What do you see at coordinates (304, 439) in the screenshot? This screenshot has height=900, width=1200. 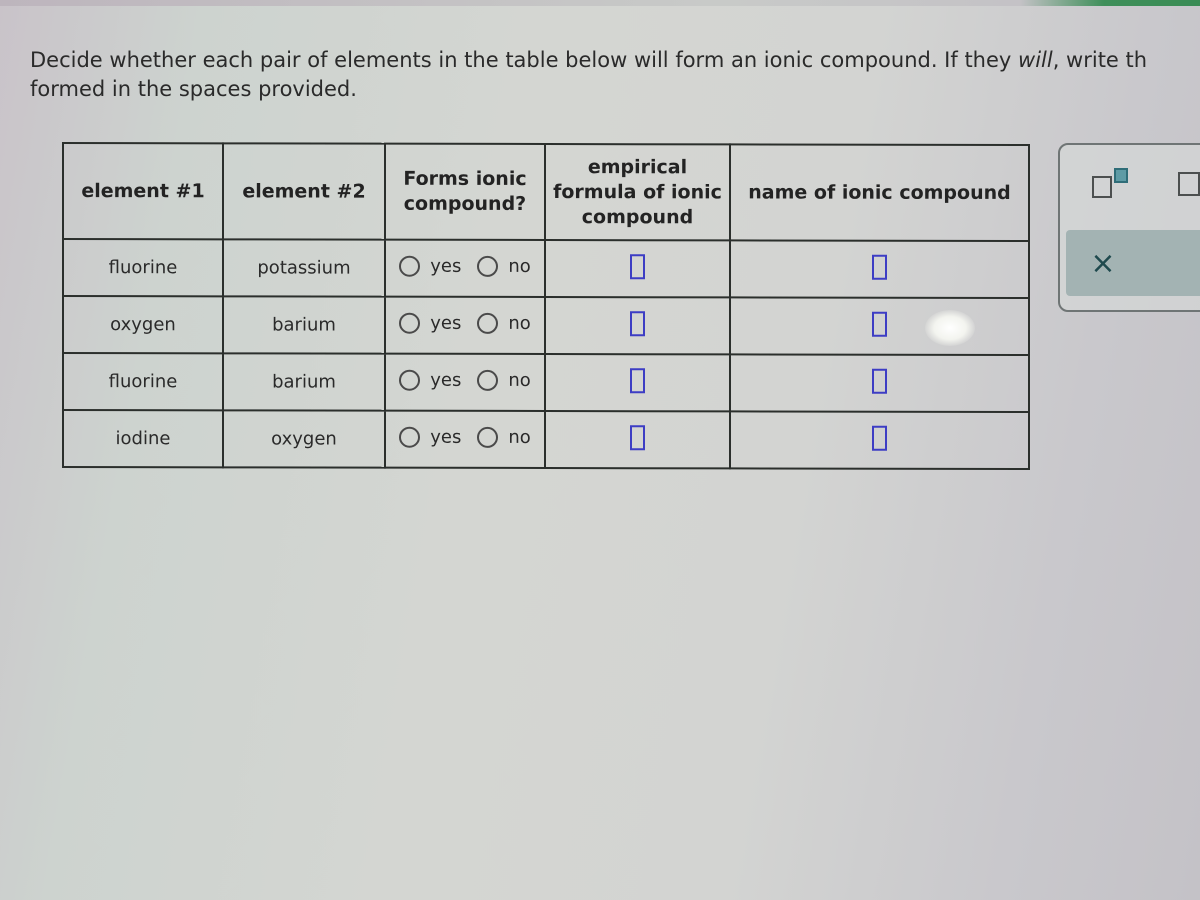 I see `element-2-cell: oxygen` at bounding box center [304, 439].